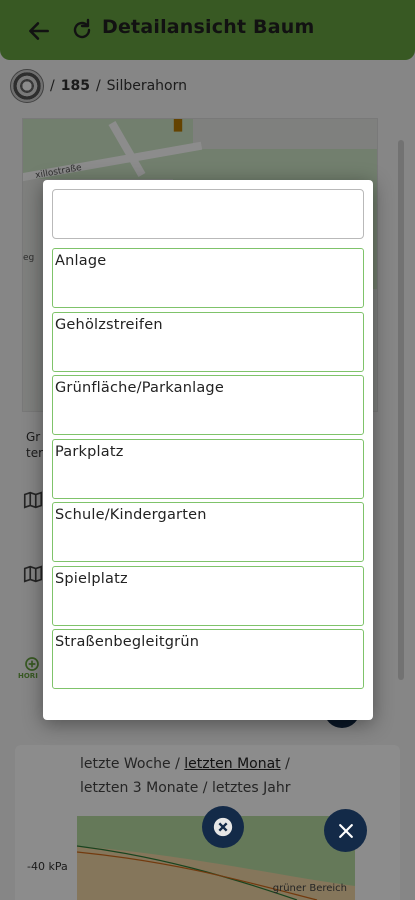  Describe the element at coordinates (208, 532) in the screenshot. I see `option-schule-kindergarten: Schule/Kindergarten` at that location.